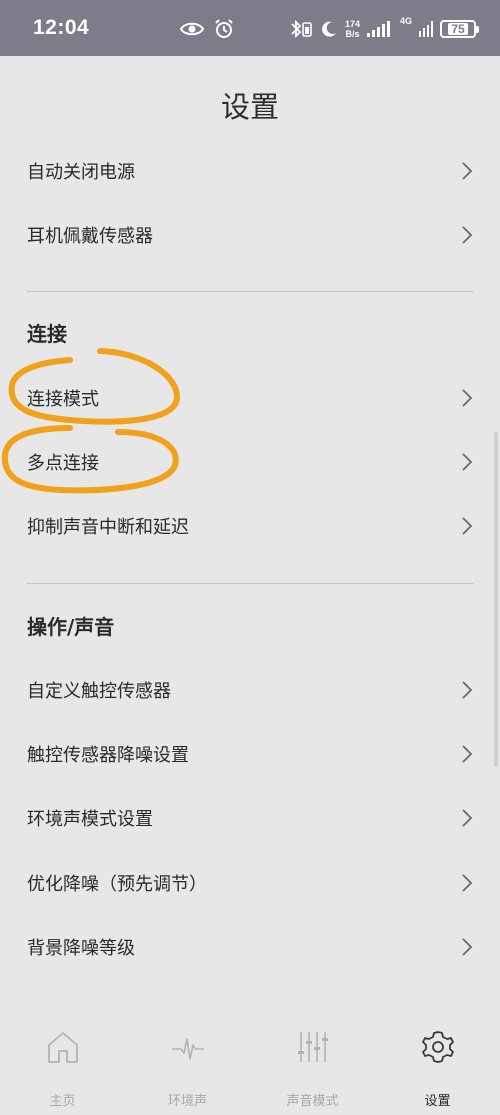 Image resolution: width=500 pixels, height=1115 pixels. Describe the element at coordinates (81, 948) in the screenshot. I see `row-label: 背景降噪等级` at that location.